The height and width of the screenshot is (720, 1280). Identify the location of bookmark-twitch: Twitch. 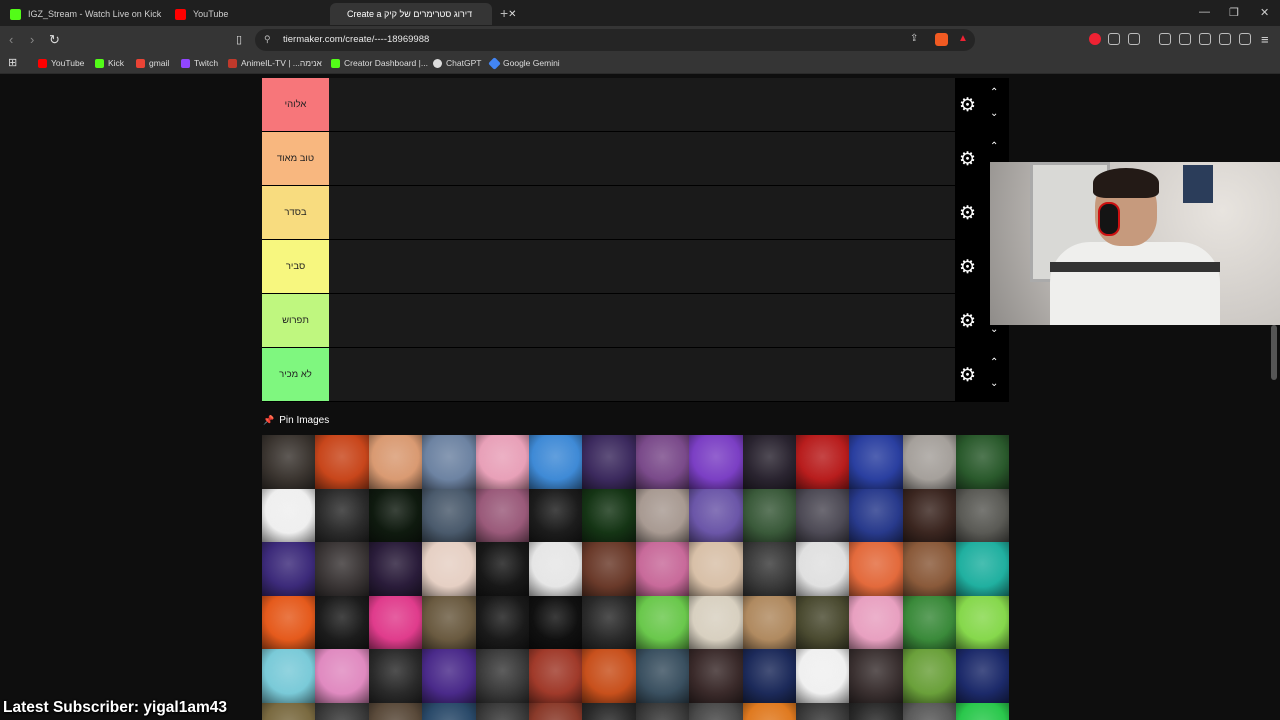
(199, 63).